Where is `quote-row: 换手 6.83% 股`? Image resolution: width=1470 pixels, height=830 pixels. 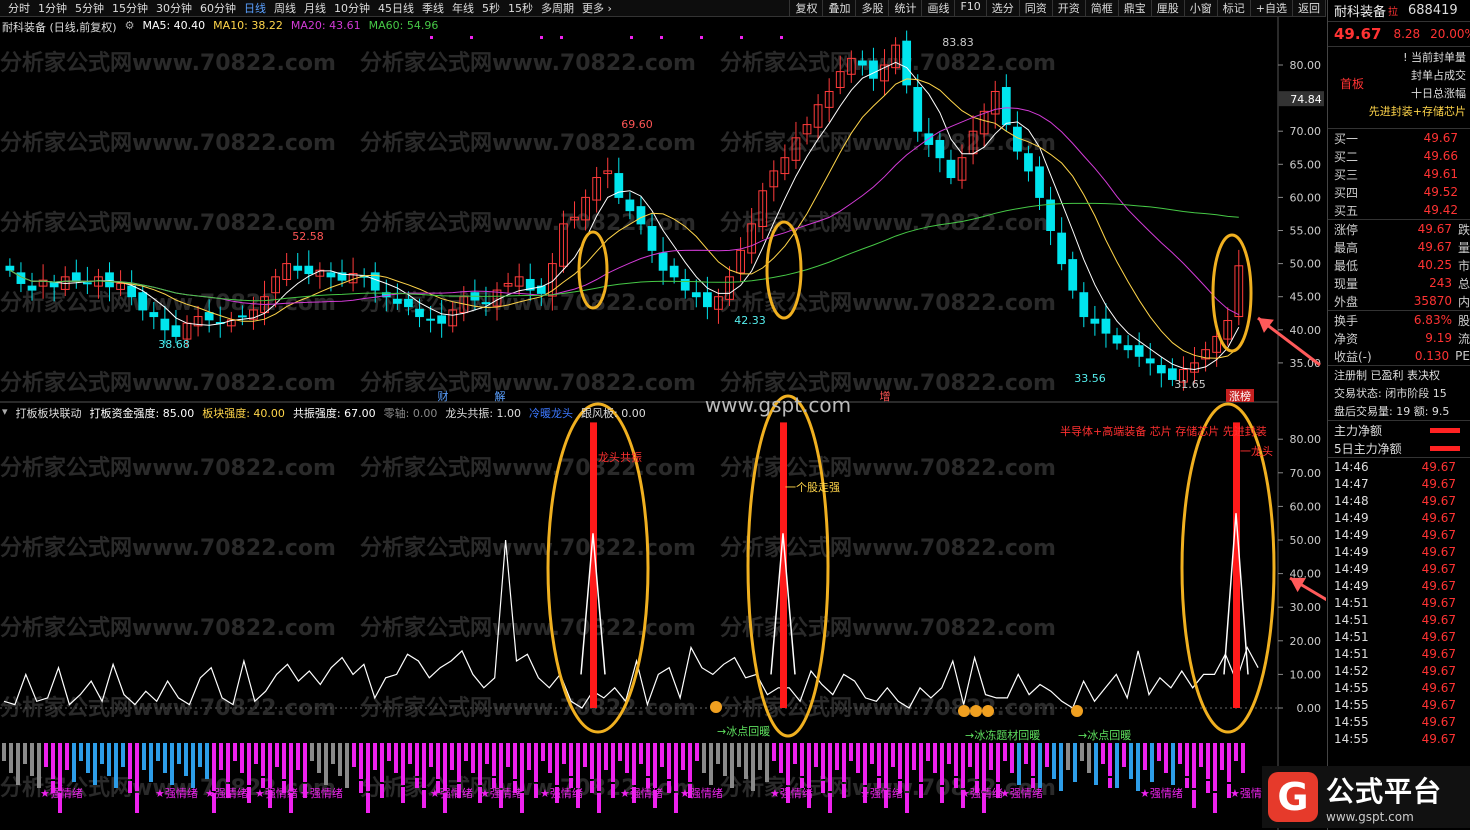 quote-row: 换手 6.83% 股 is located at coordinates (1399, 320).